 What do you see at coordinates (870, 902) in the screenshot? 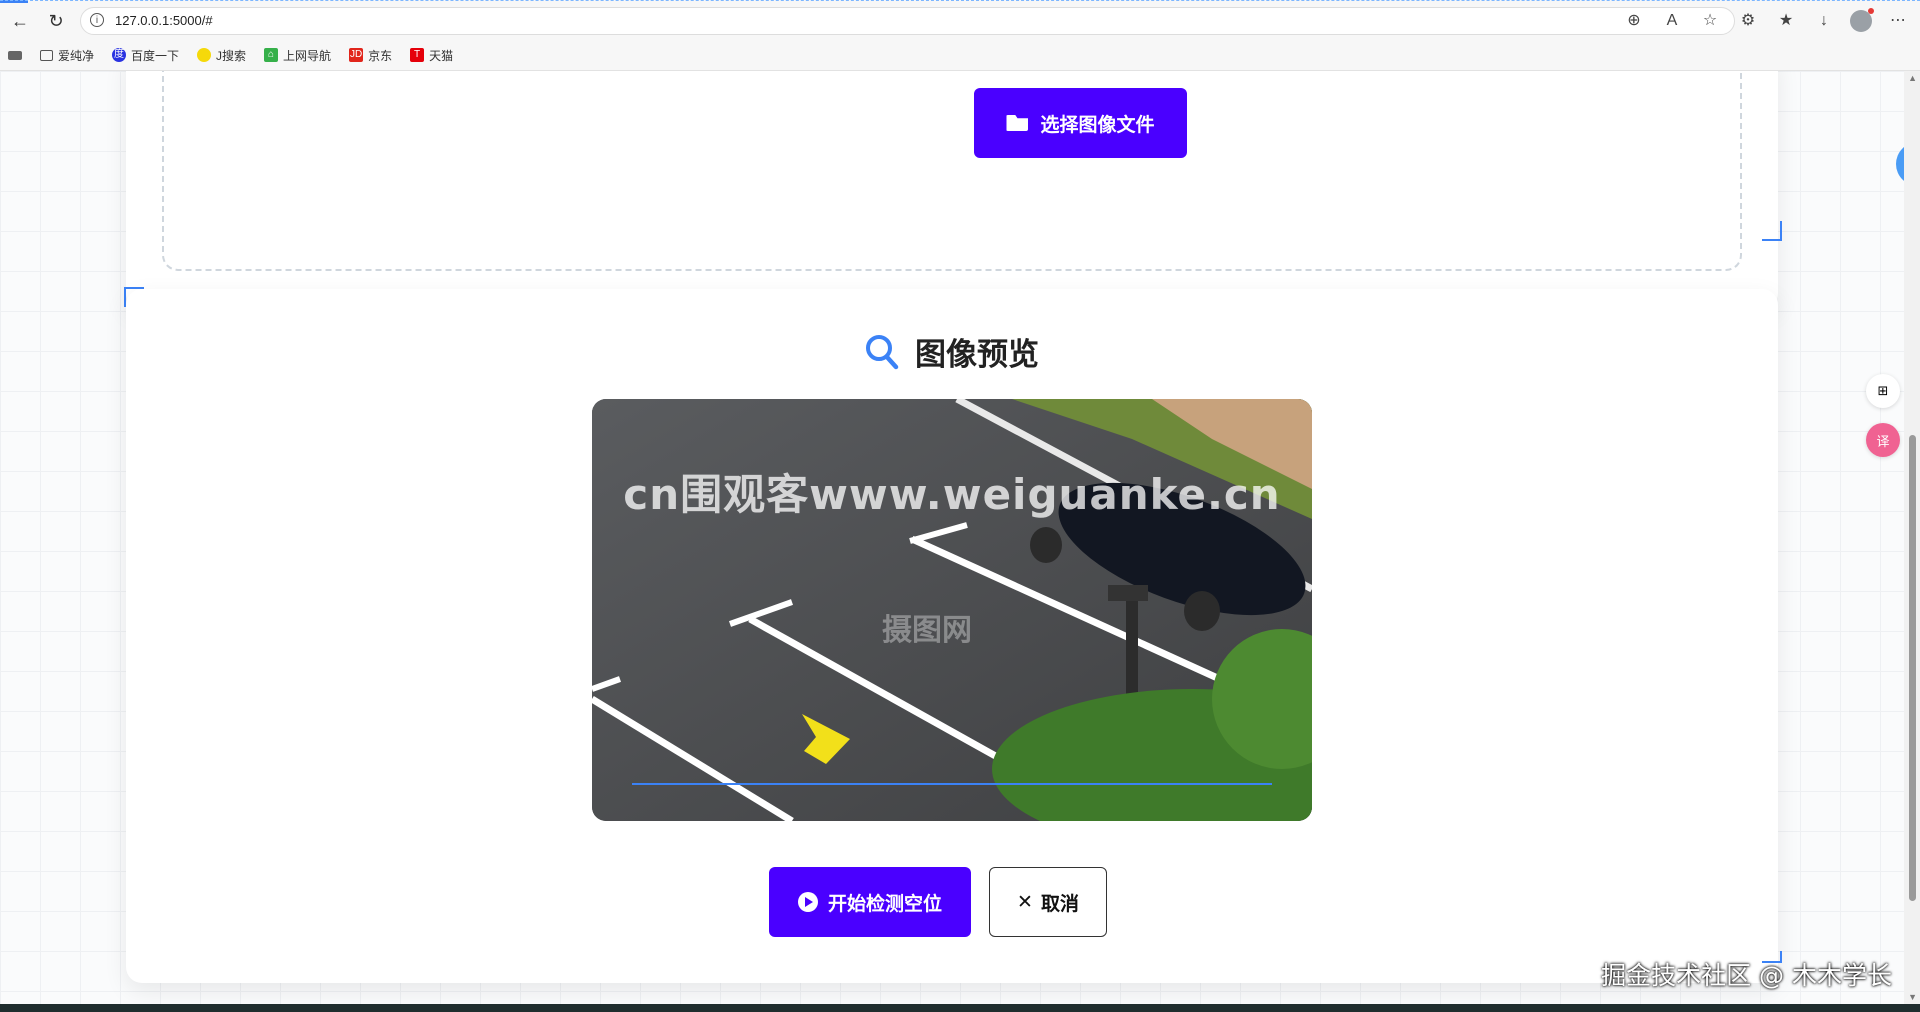
I see `start-detection-button: 开始检测空位` at bounding box center [870, 902].